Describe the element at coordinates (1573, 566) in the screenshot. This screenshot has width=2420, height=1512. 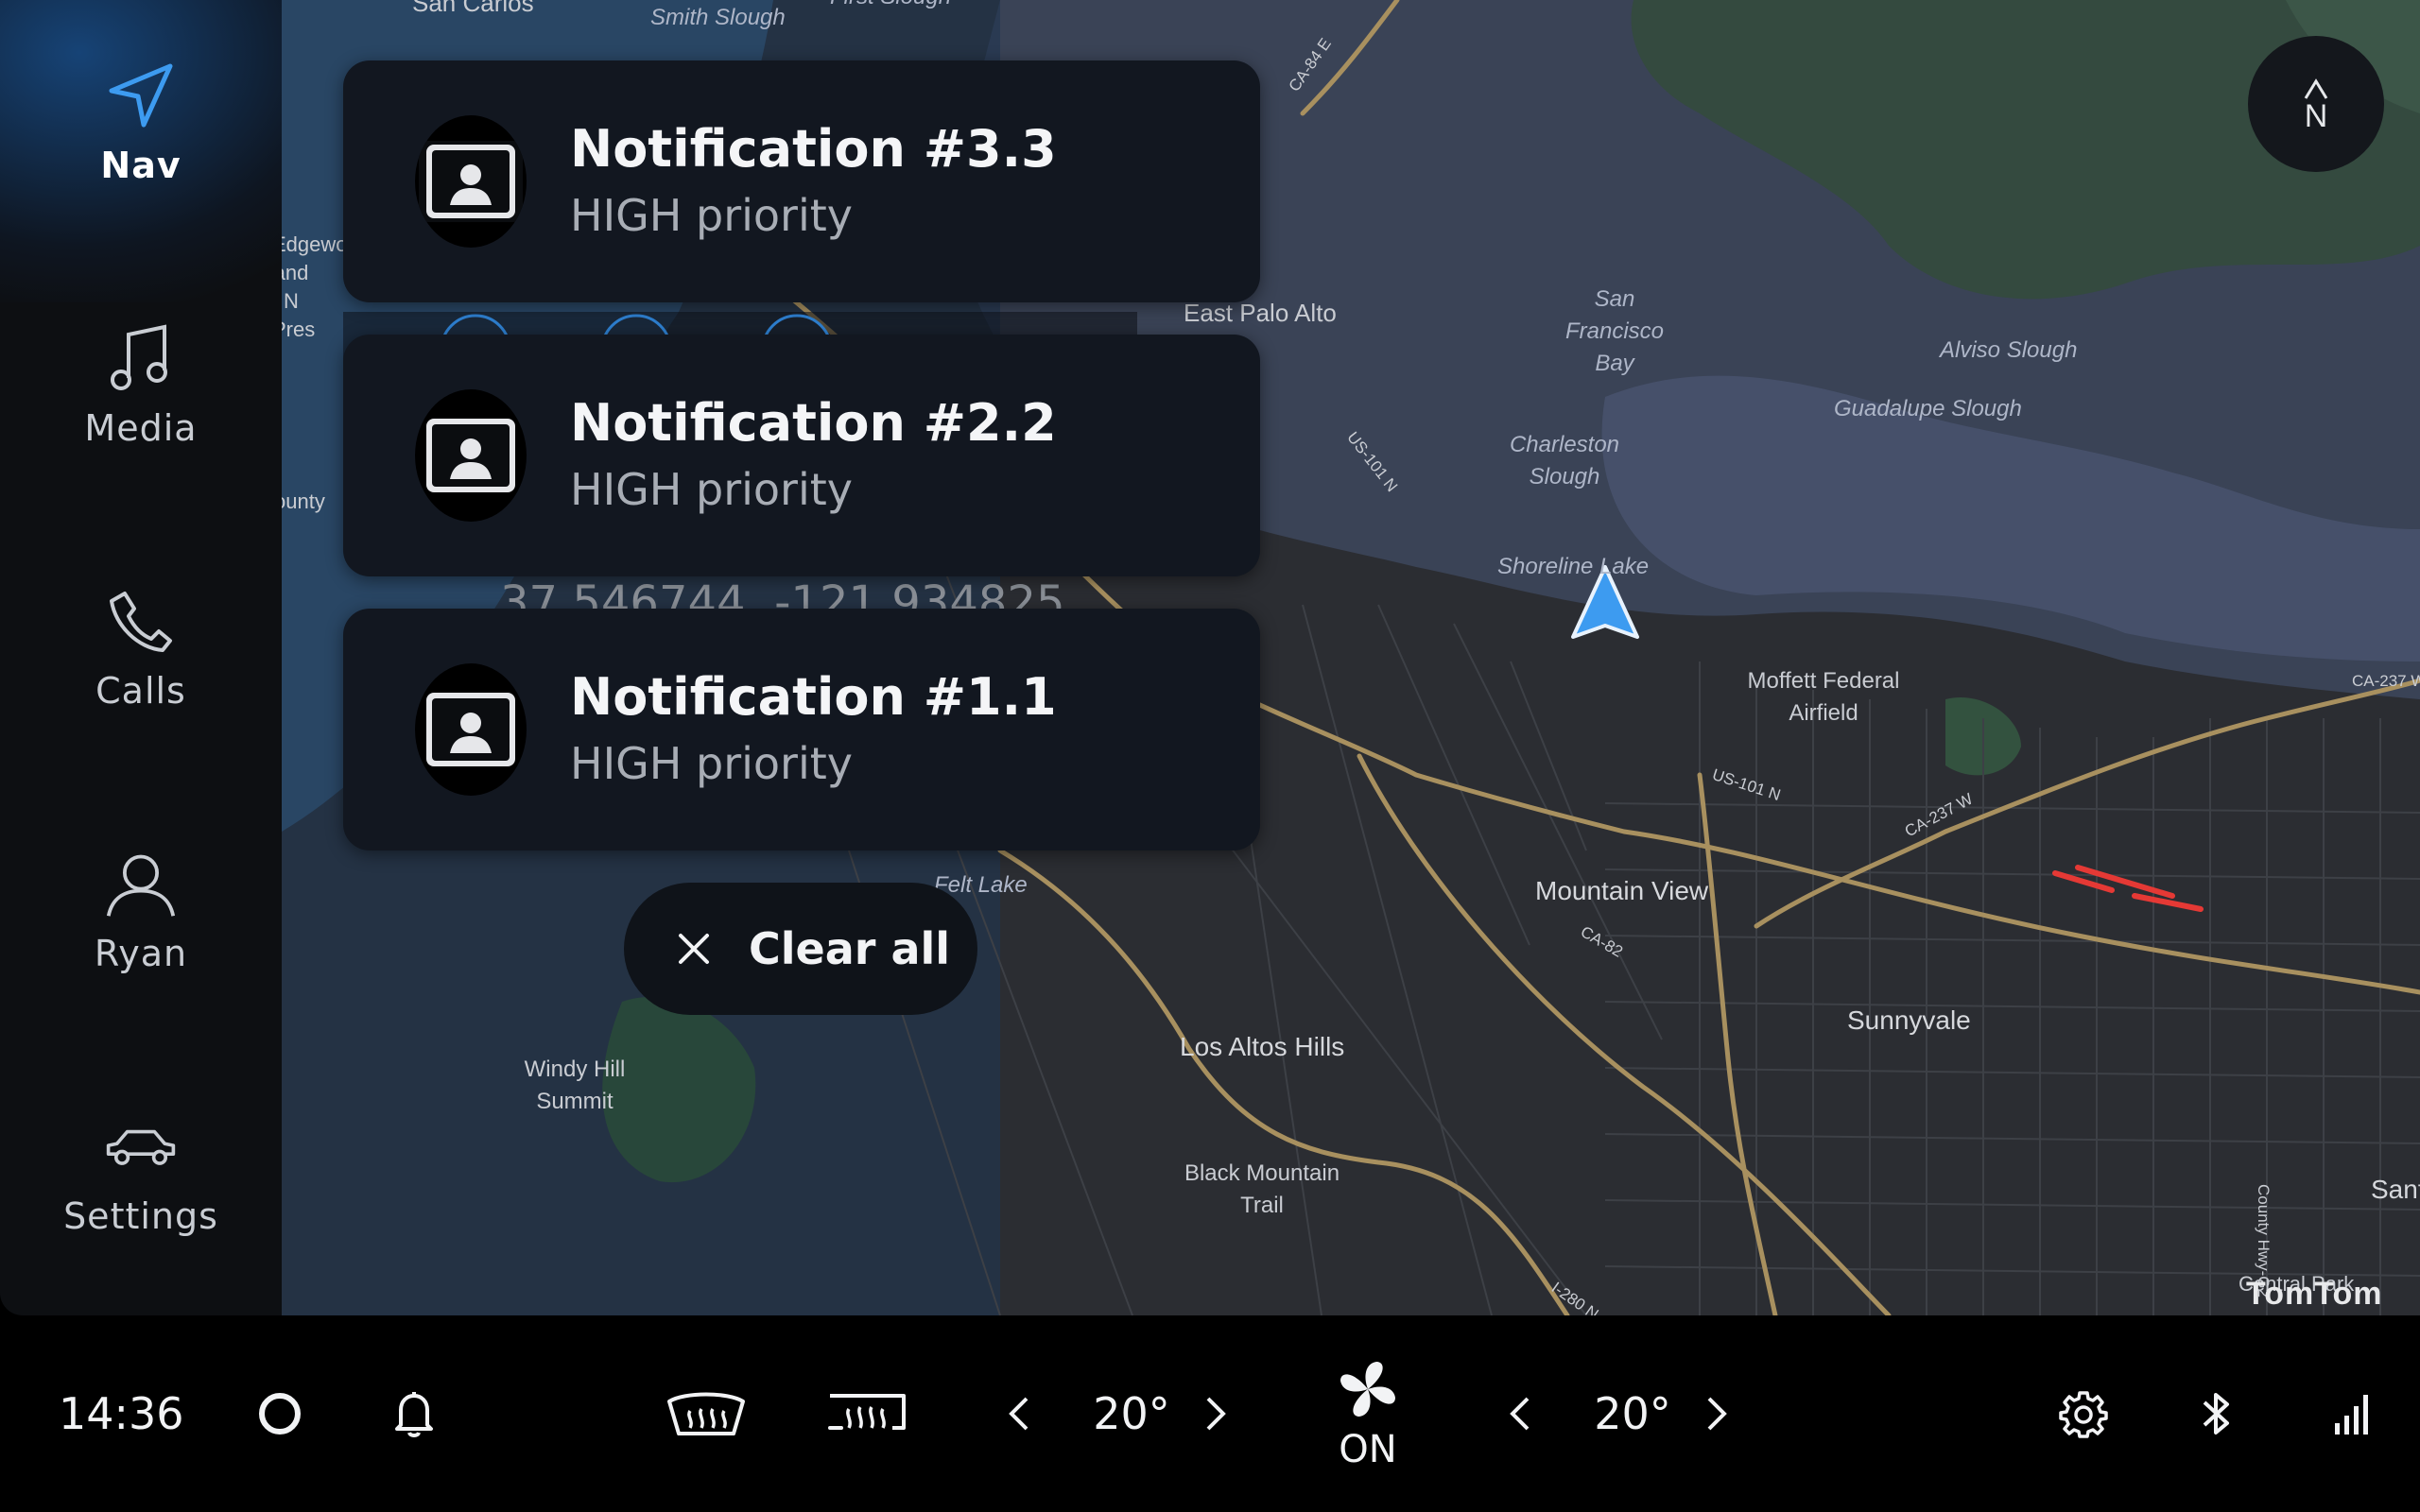
I see `map-label: Shoreline Lake` at that location.